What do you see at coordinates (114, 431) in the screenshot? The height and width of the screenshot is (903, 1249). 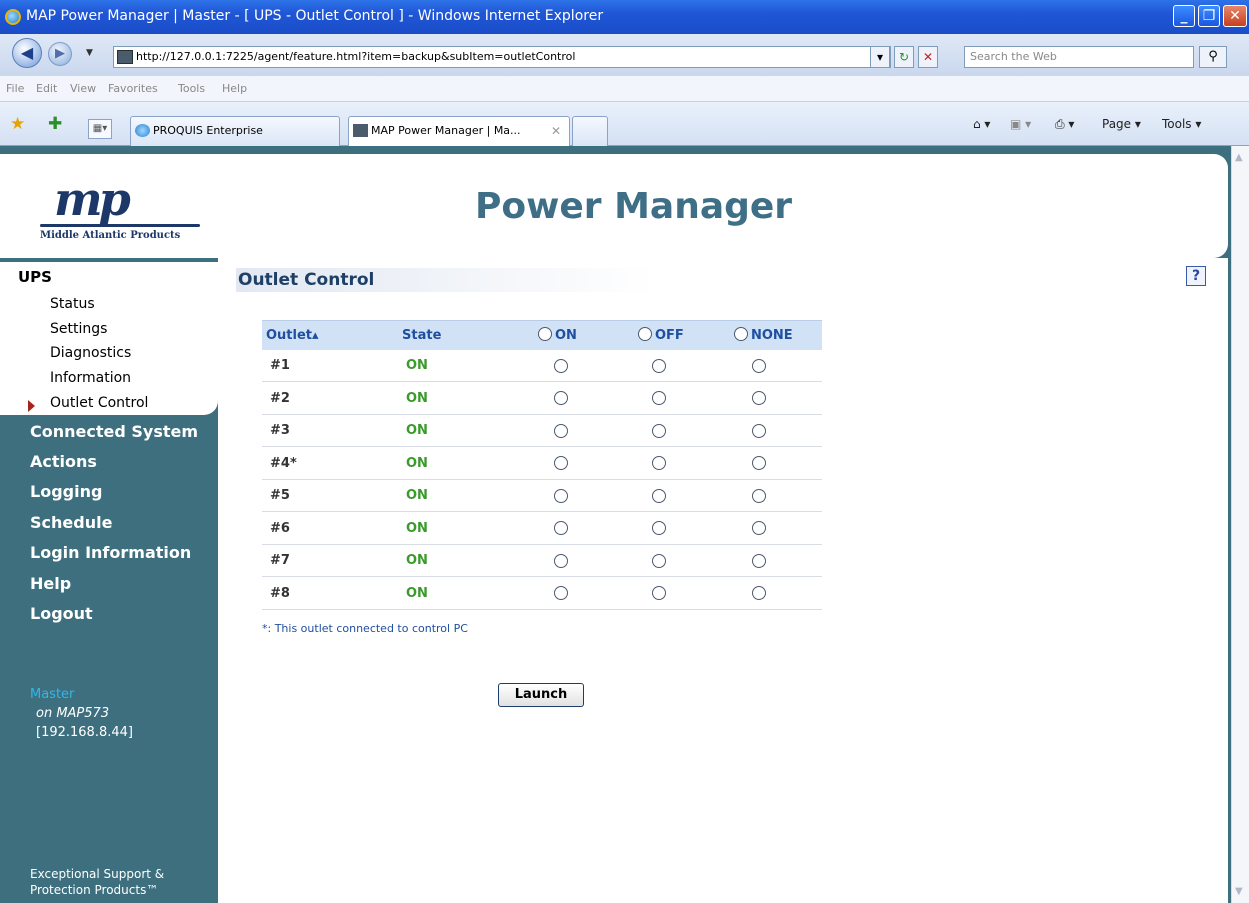 I see `sidebar-item-connected-system: Connected System` at bounding box center [114, 431].